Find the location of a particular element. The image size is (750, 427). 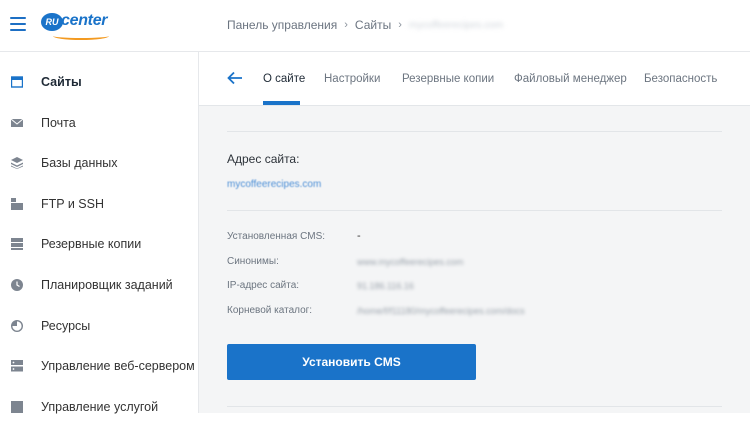

service-icon is located at coordinates (17, 407).